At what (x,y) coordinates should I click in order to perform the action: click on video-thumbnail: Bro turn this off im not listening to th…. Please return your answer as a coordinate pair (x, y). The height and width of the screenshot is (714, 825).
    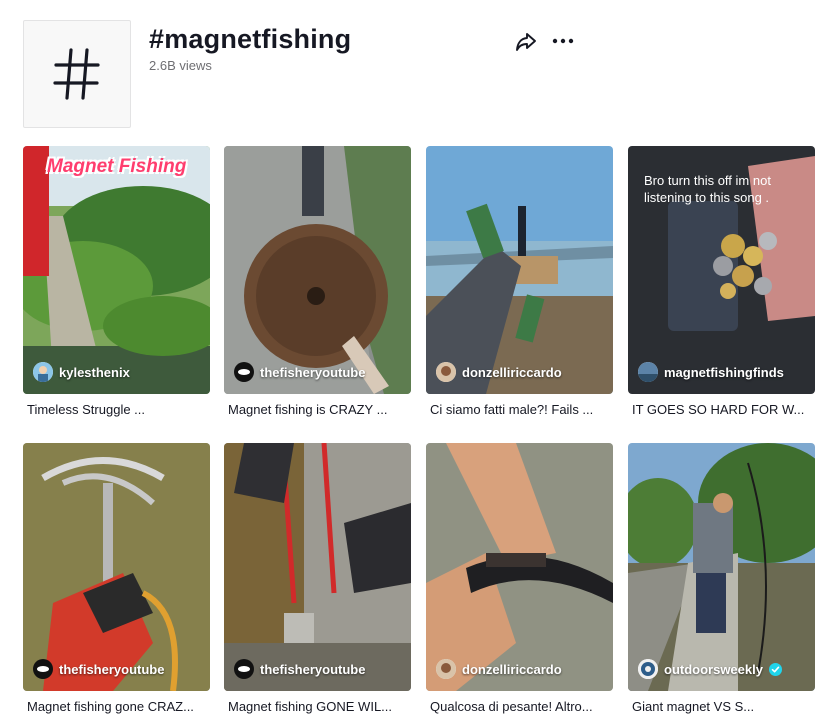
    Looking at the image, I should click on (721, 270).